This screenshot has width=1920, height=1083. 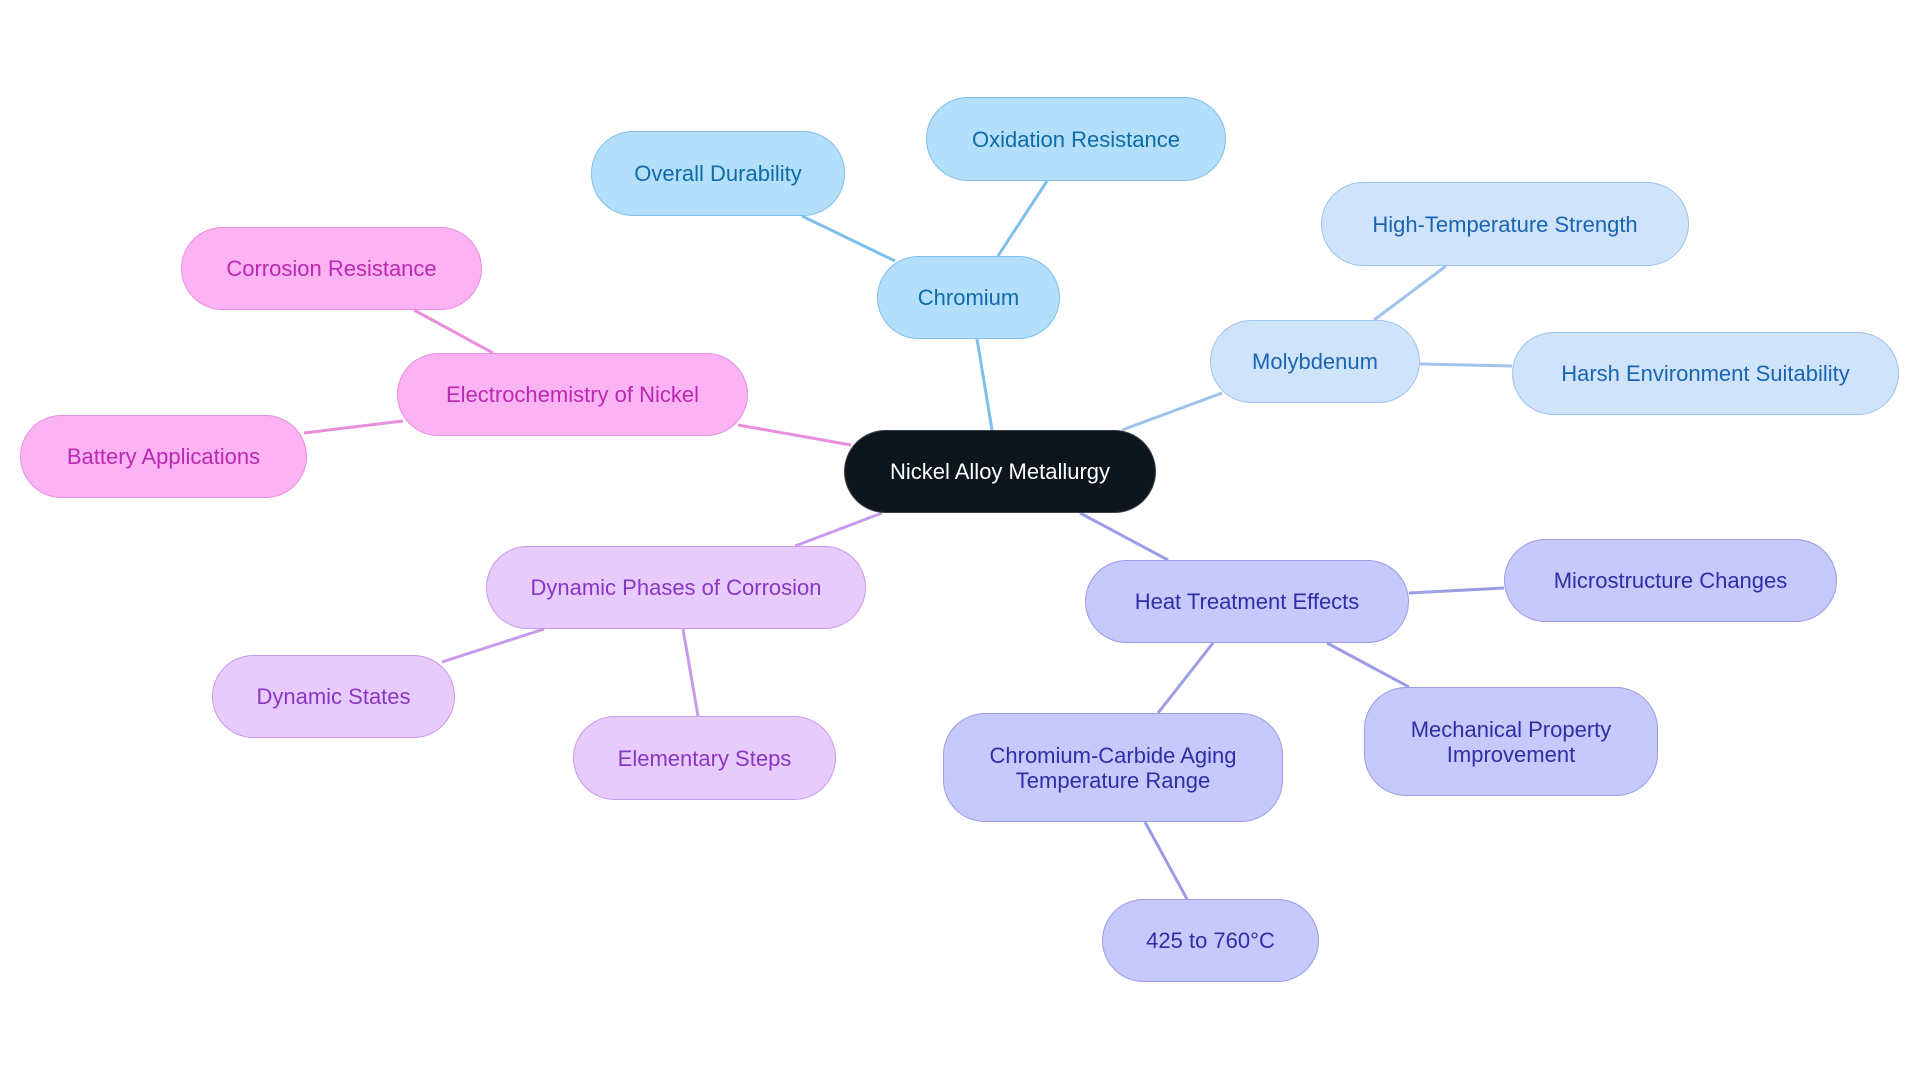 What do you see at coordinates (718, 173) in the screenshot?
I see `node-overall-durability: Overall Durability` at bounding box center [718, 173].